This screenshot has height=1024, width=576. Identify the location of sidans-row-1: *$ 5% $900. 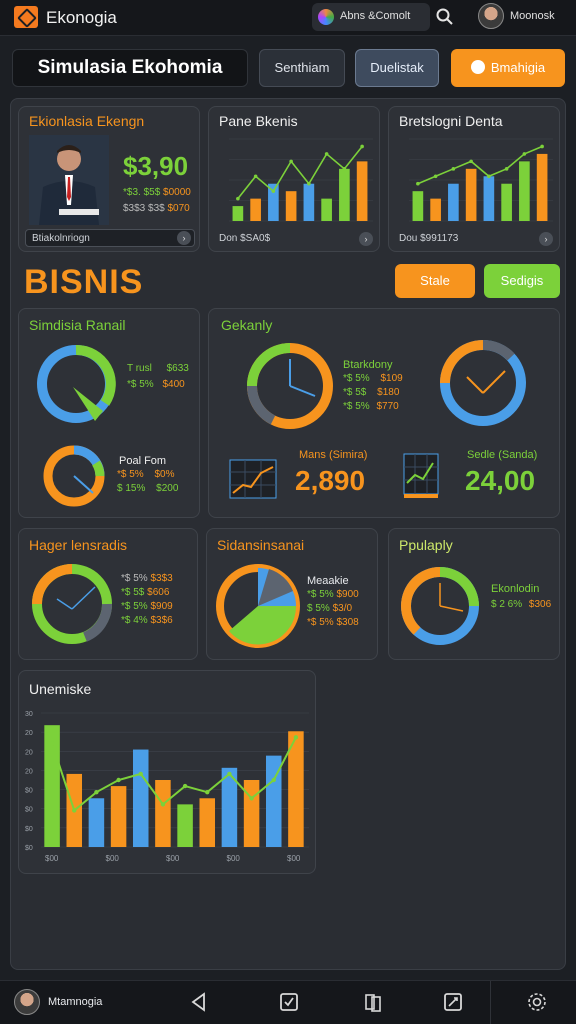
(333, 594).